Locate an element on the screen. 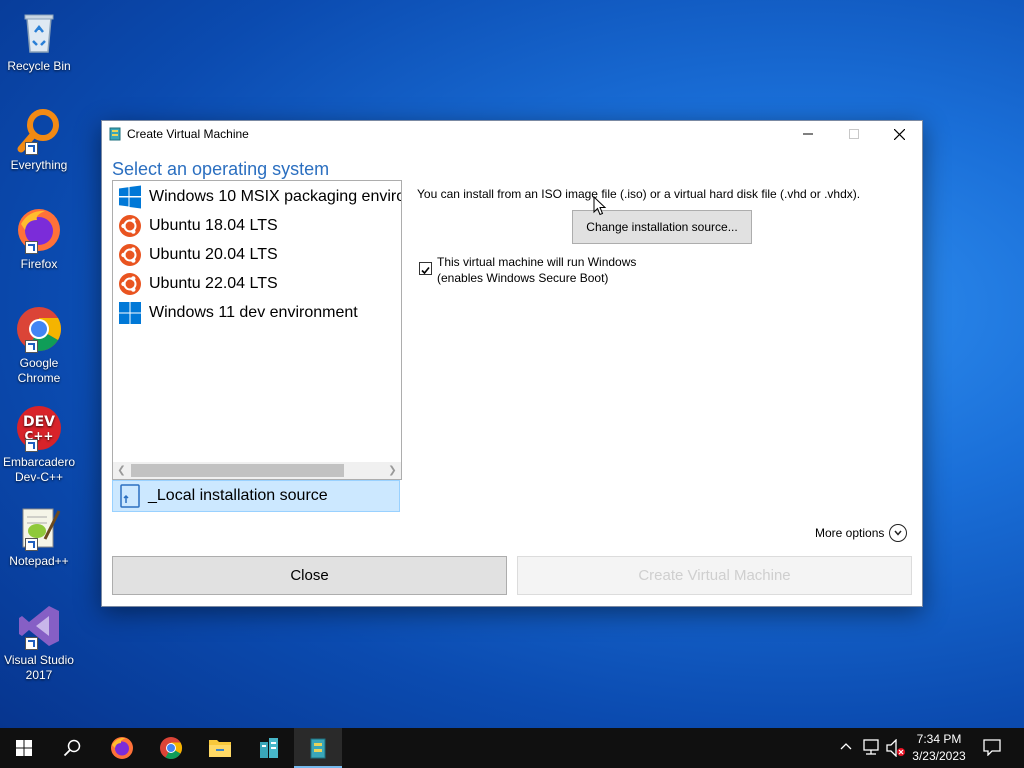 This screenshot has width=1024, height=768. taskbar-search-button is located at coordinates (72, 748).